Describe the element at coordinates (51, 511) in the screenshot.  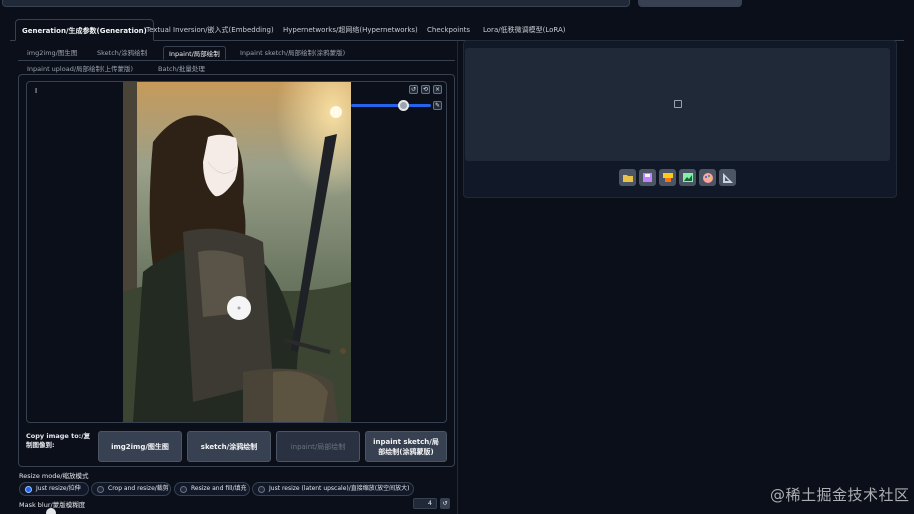
I see `mask-blur-slider-handle` at that location.